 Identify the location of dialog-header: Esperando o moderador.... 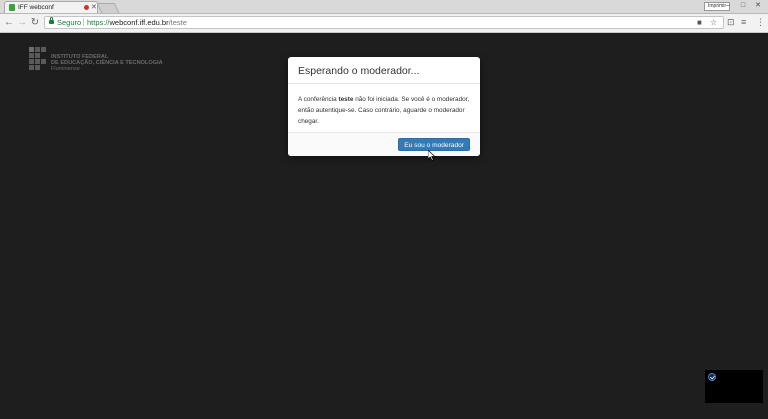
(384, 70).